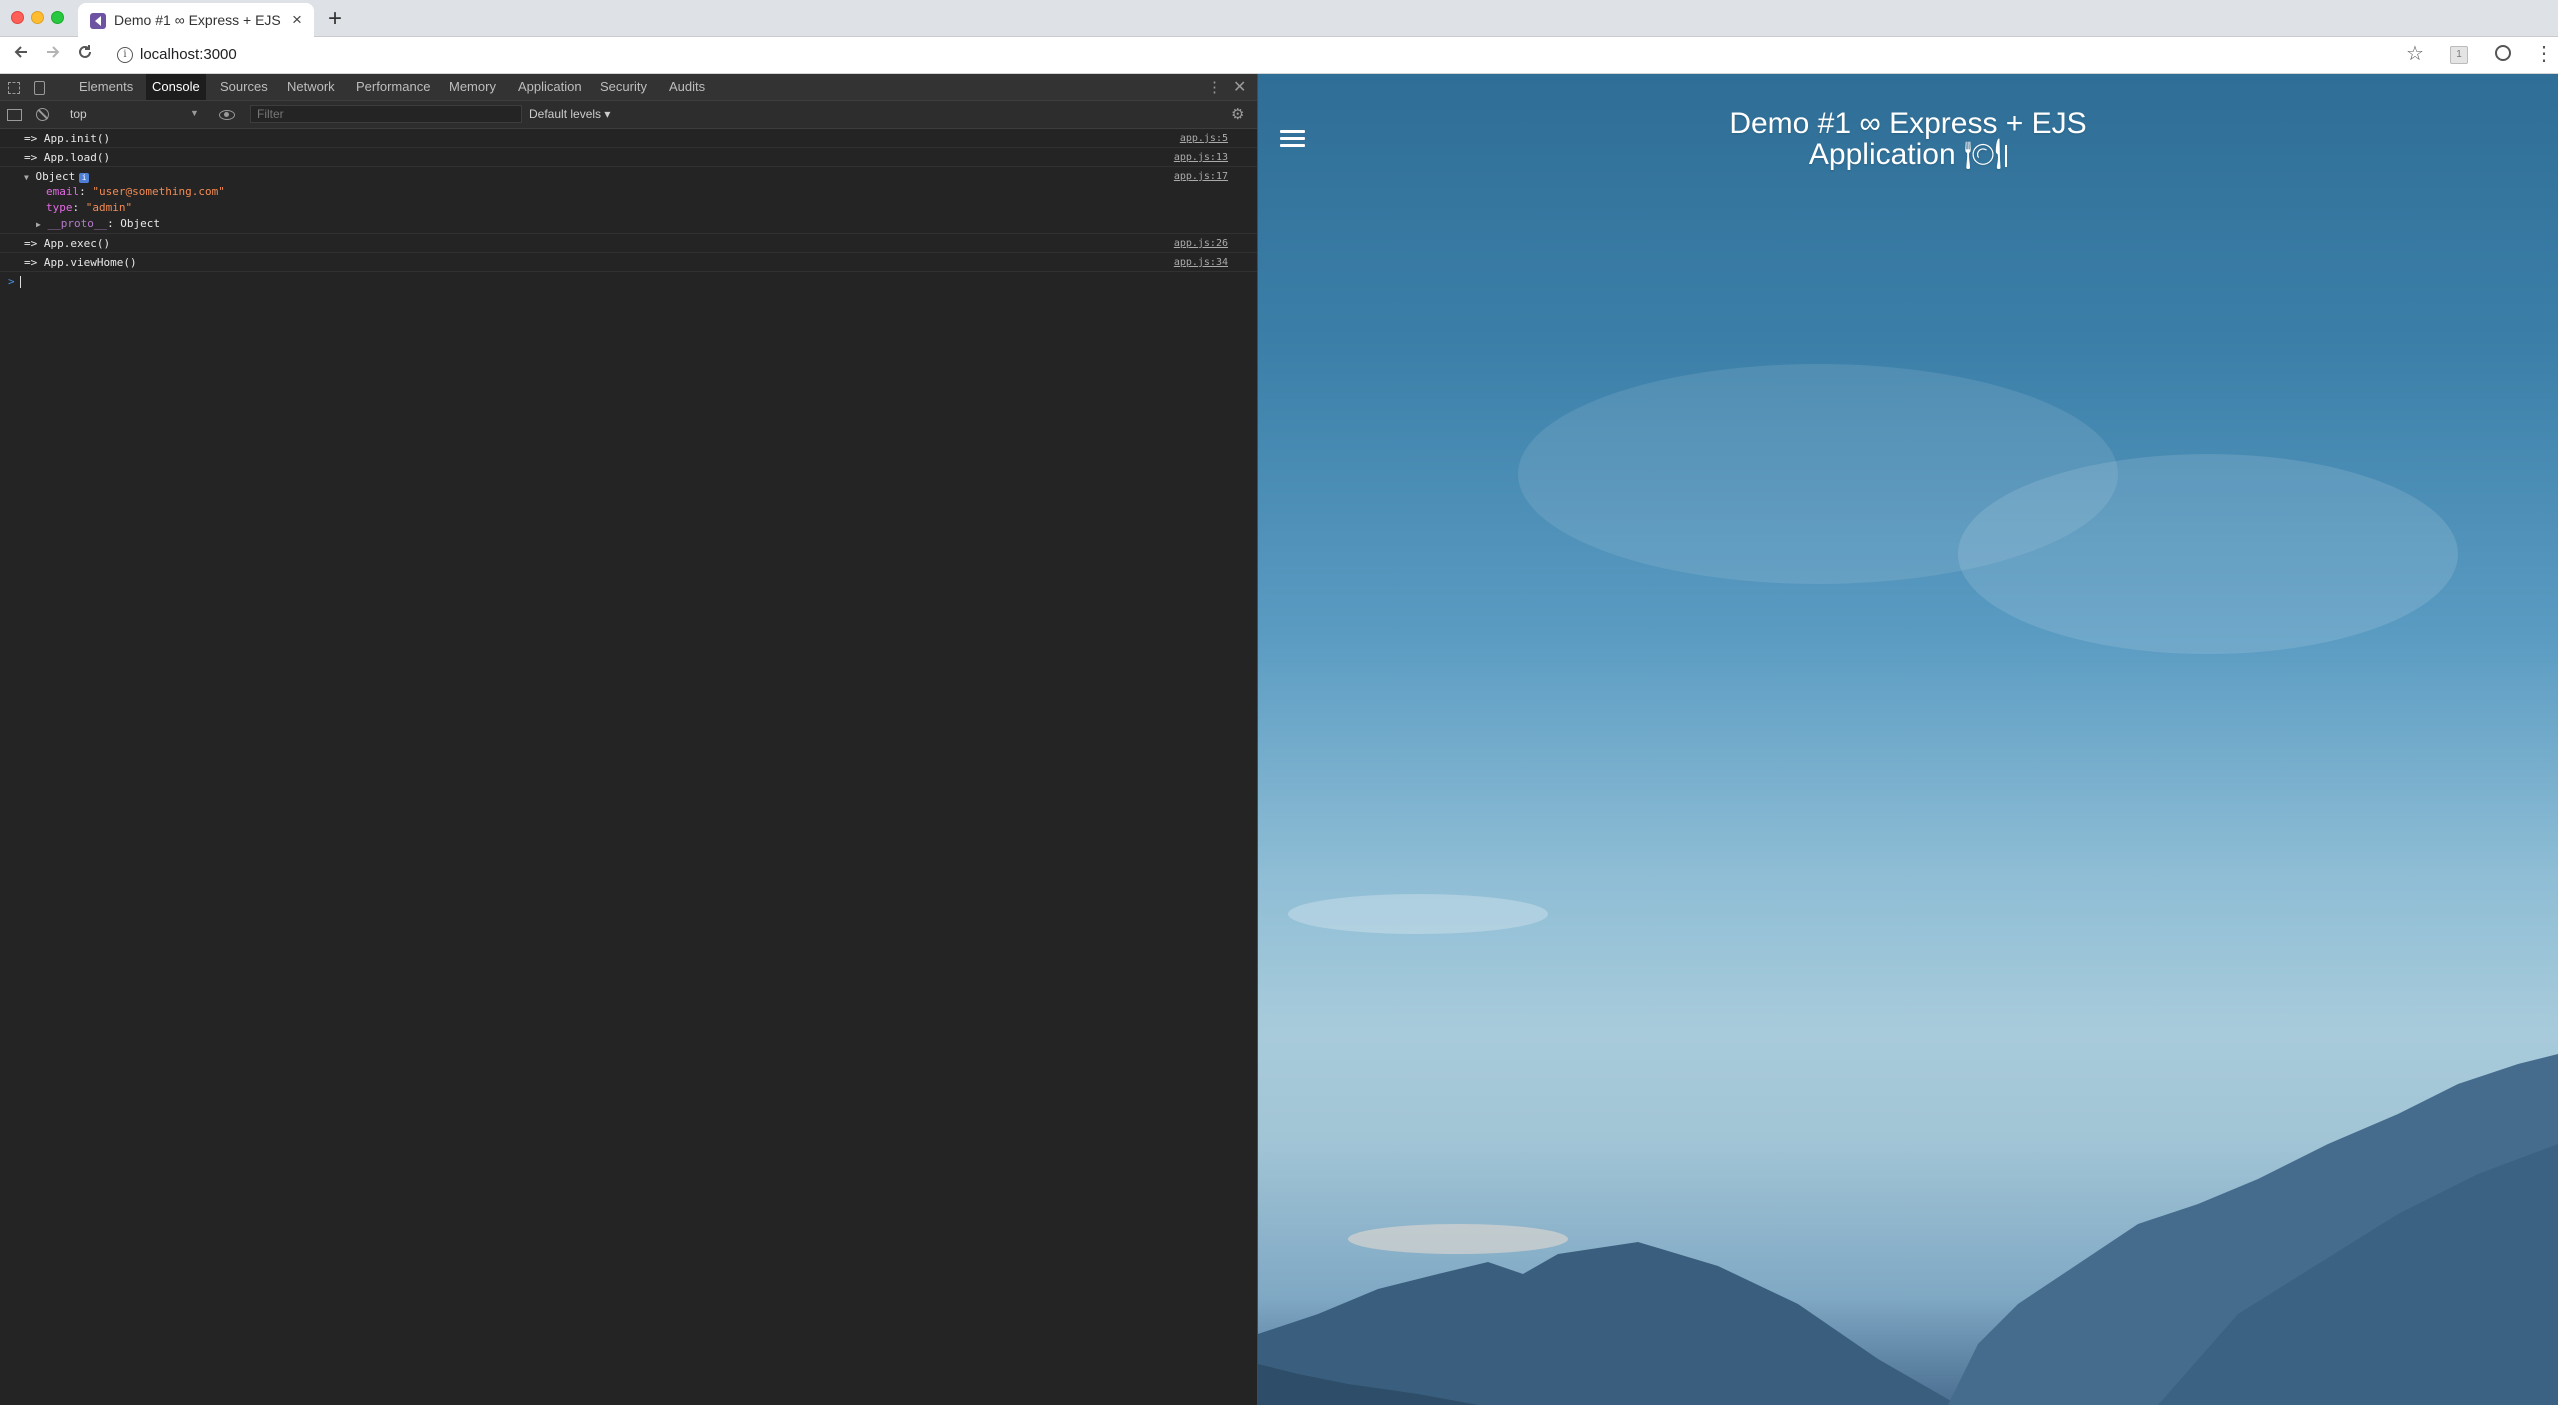 Image resolution: width=2558 pixels, height=1405 pixels. What do you see at coordinates (623, 87) in the screenshot?
I see `tab-security: Security` at bounding box center [623, 87].